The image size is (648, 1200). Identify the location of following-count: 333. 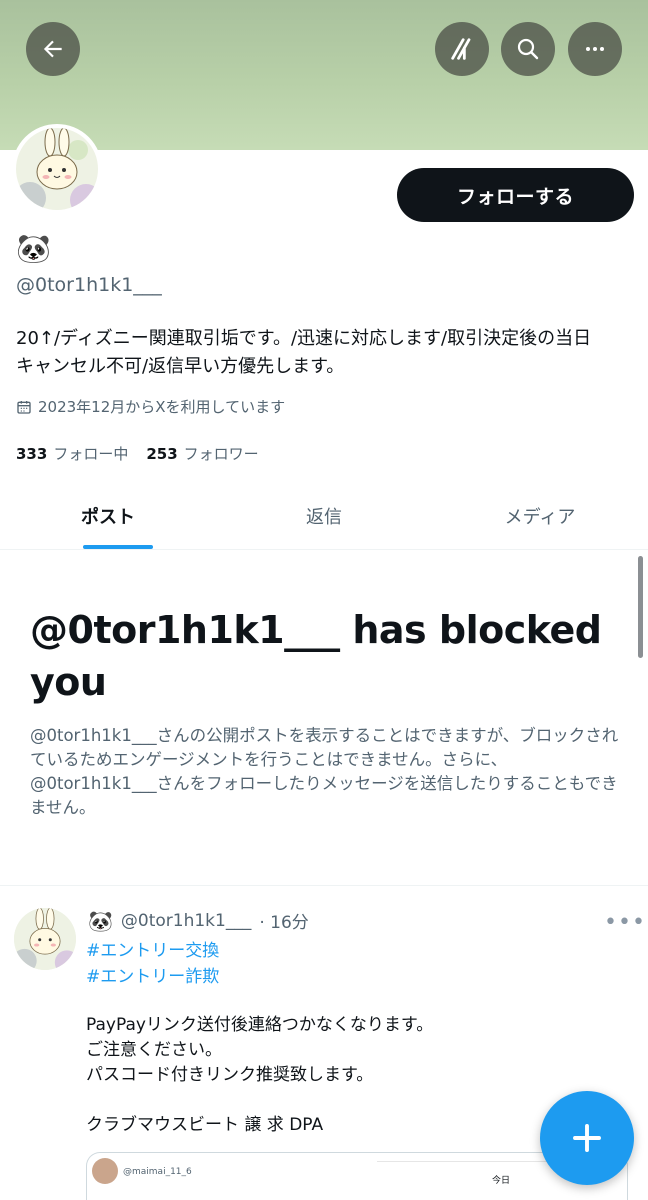
(32, 454).